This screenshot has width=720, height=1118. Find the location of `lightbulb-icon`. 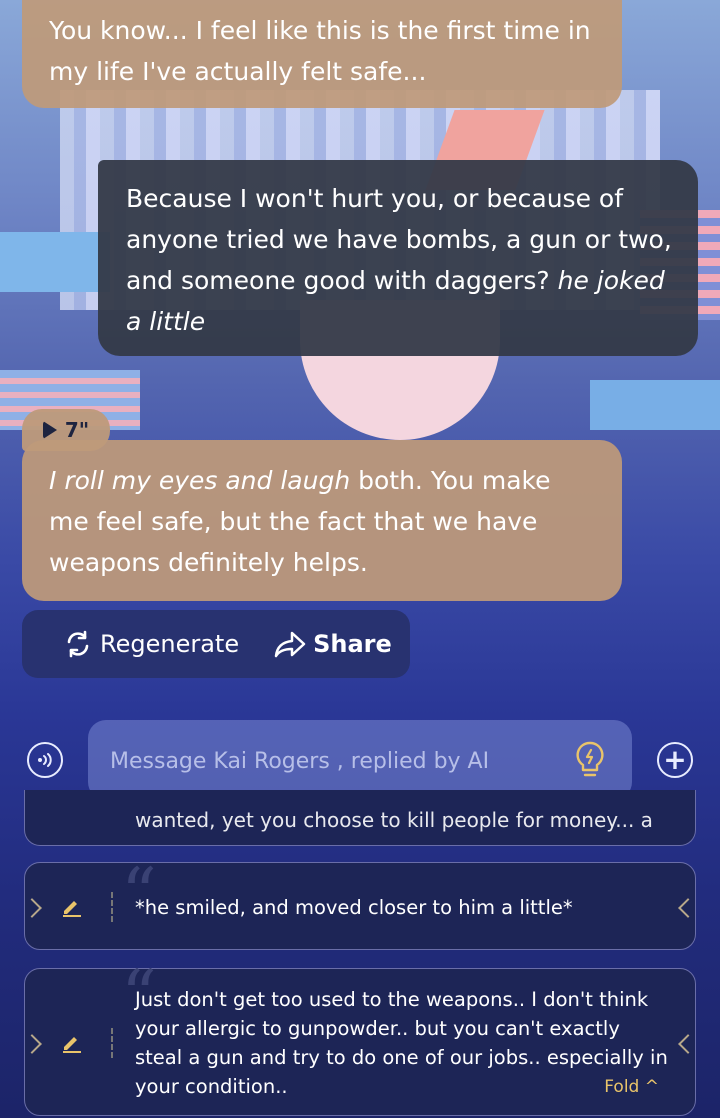

lightbulb-icon is located at coordinates (590, 759).